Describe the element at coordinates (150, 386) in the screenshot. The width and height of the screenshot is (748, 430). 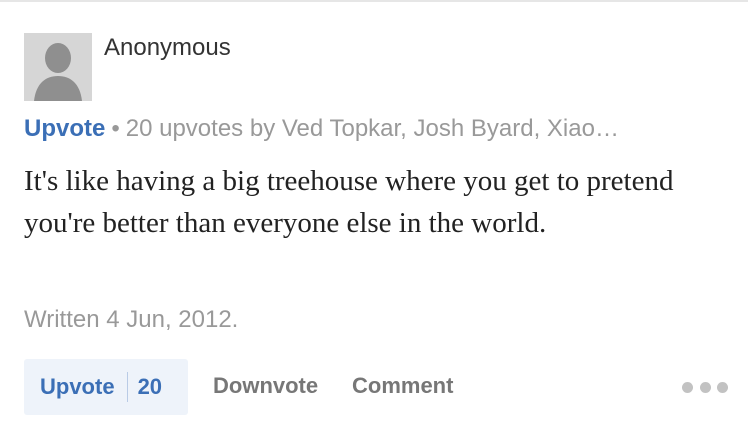
I see `upvote-count: 20` at that location.